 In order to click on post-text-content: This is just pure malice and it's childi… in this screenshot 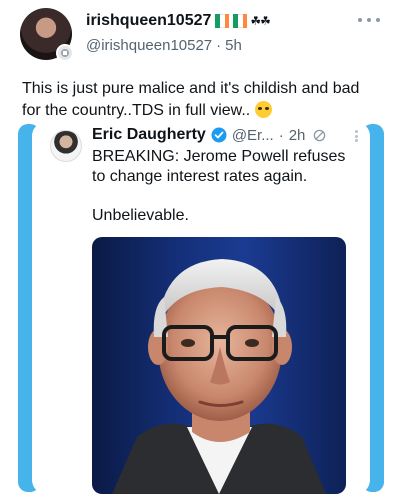, I will do `click(191, 99)`.